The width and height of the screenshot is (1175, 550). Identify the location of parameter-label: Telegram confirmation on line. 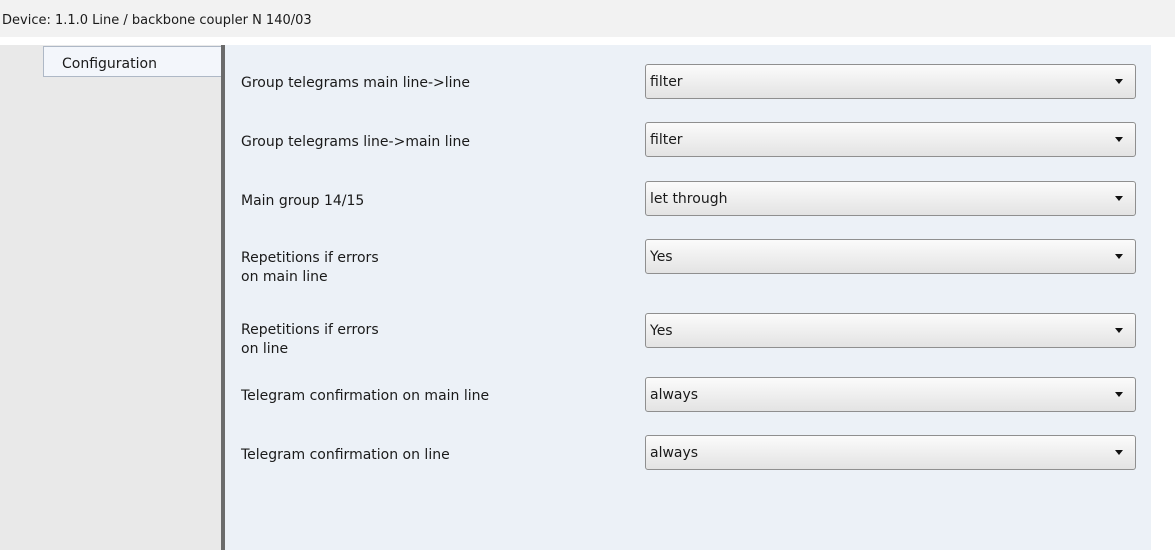
(345, 455).